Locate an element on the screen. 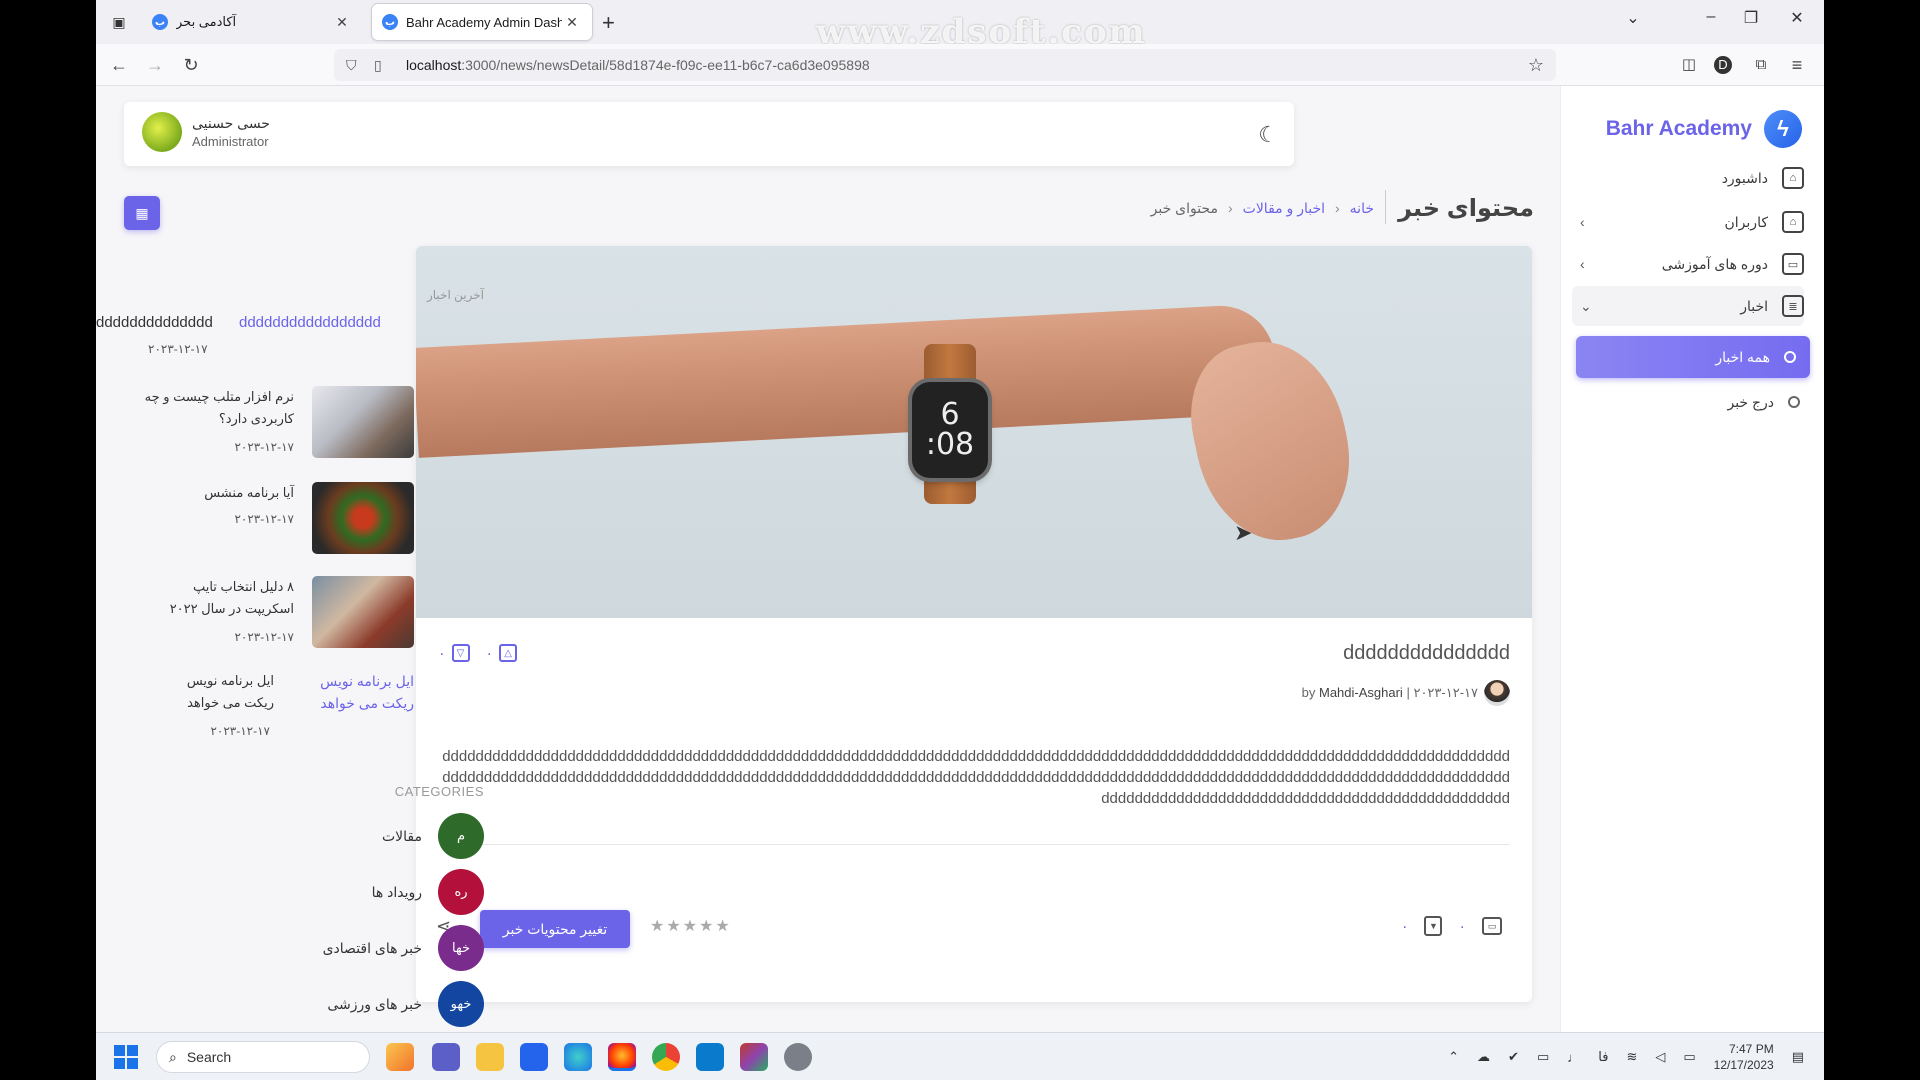 The height and width of the screenshot is (1080, 1920). breadcrumb-home: خانه is located at coordinates (1362, 208).